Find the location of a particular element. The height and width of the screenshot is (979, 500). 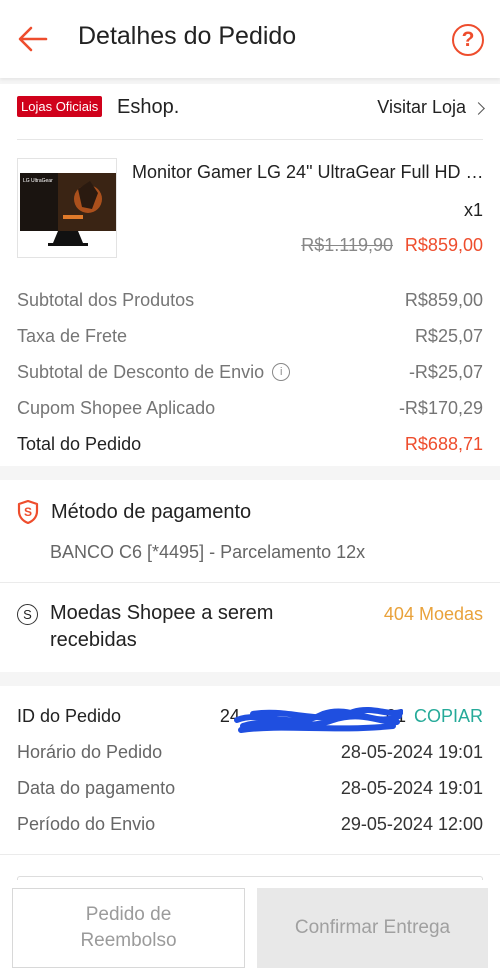

visit-store-label: Visitar Loja is located at coordinates (421, 107).